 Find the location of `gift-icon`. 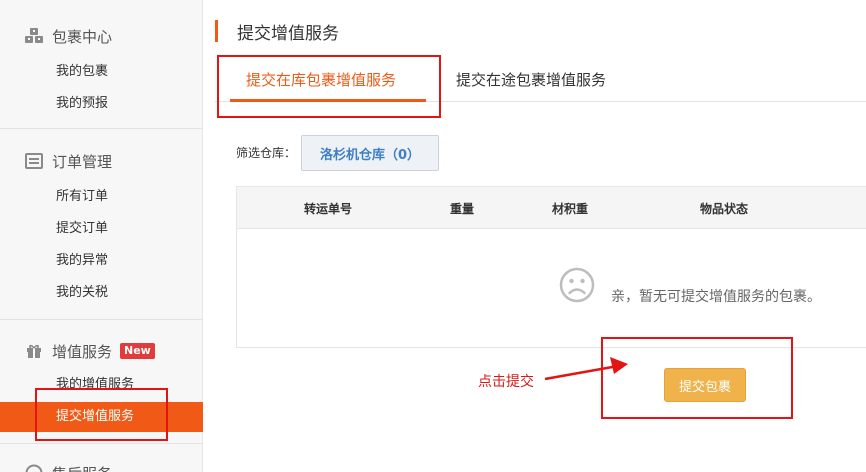

gift-icon is located at coordinates (34, 351).